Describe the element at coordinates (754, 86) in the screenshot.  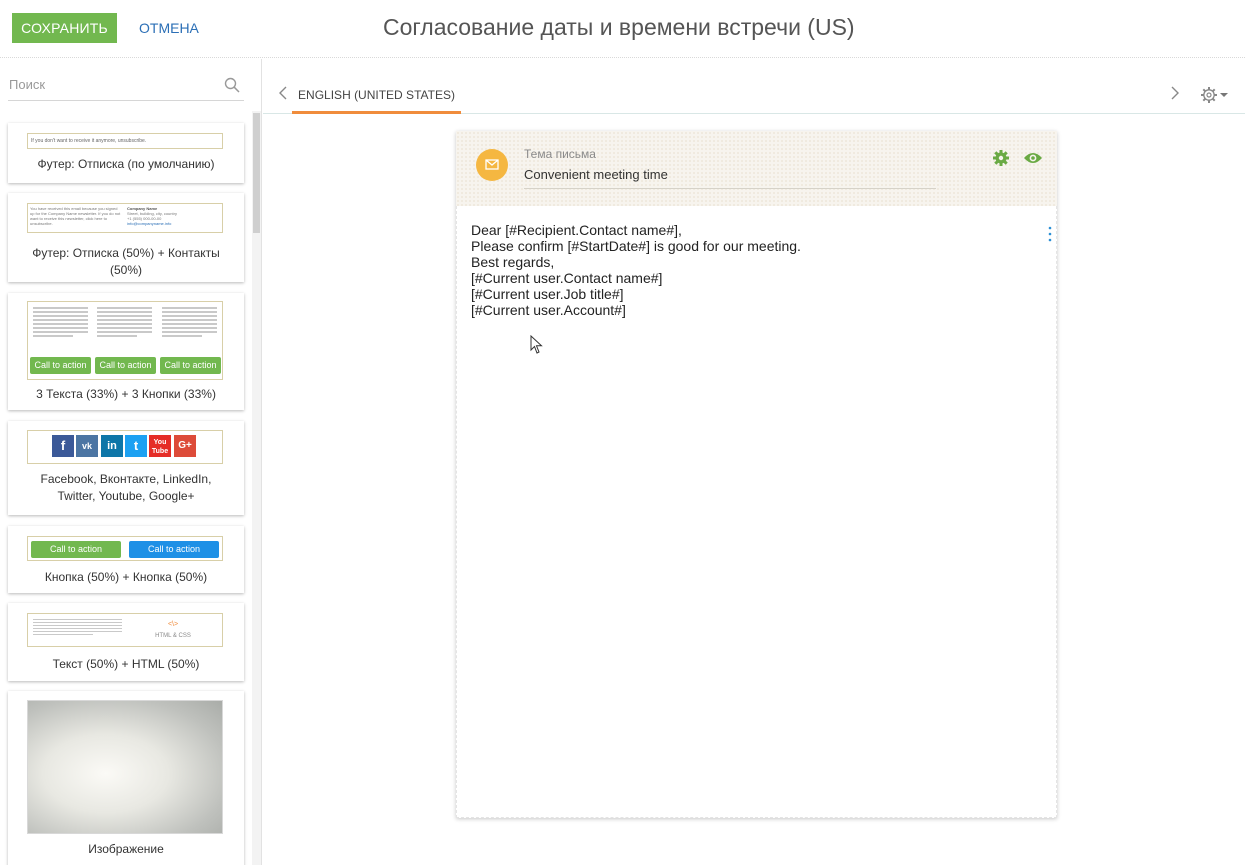
I see `language-tab-bar: ENGLISH (UNITED STATES)` at that location.